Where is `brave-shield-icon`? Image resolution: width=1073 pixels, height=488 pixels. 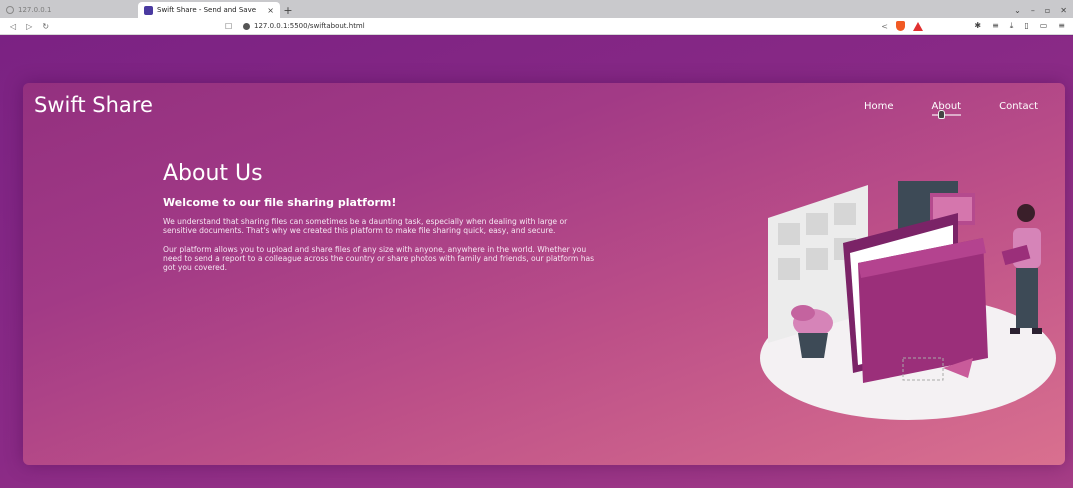 brave-shield-icon is located at coordinates (900, 26).